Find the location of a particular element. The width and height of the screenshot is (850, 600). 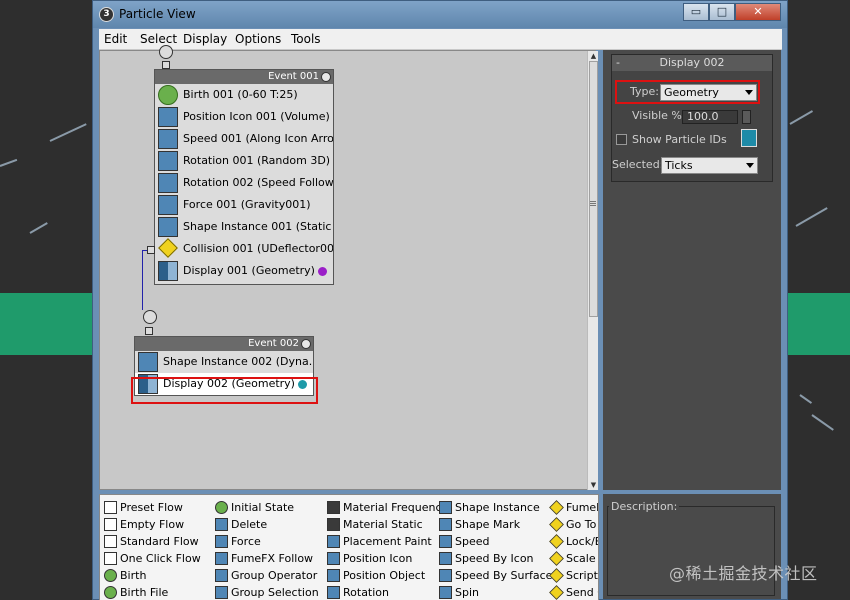

depot-item: Initial State is located at coordinates (266, 507).